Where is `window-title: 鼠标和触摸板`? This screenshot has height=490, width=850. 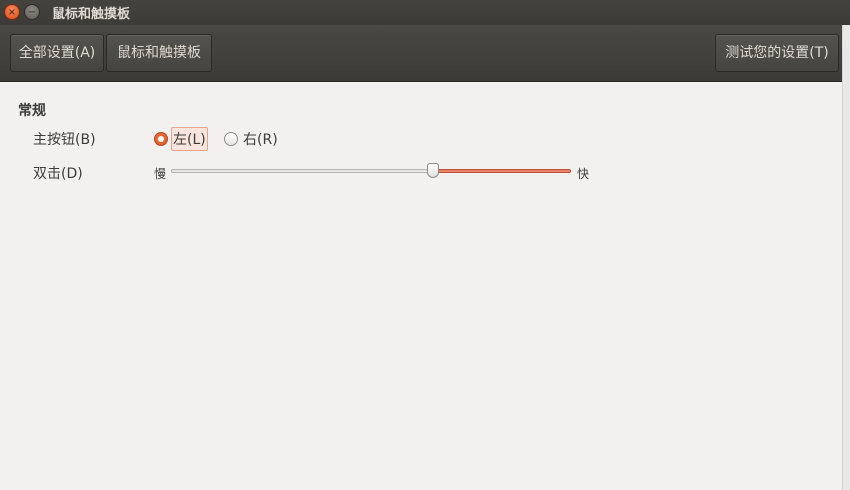 window-title: 鼠标和触摸板 is located at coordinates (91, 14).